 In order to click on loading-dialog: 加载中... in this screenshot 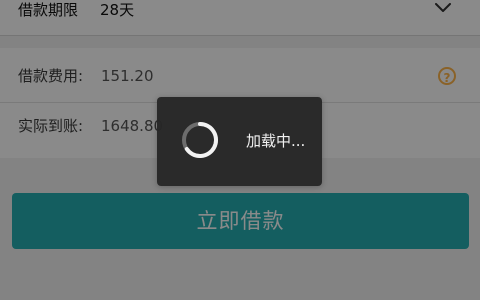, I will do `click(239, 141)`.